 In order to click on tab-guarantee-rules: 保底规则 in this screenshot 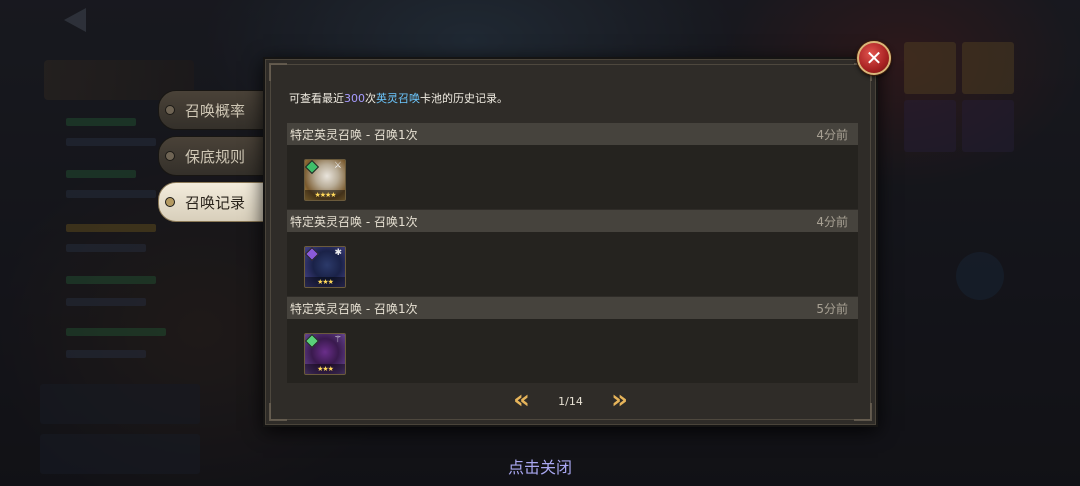, I will do `click(212, 156)`.